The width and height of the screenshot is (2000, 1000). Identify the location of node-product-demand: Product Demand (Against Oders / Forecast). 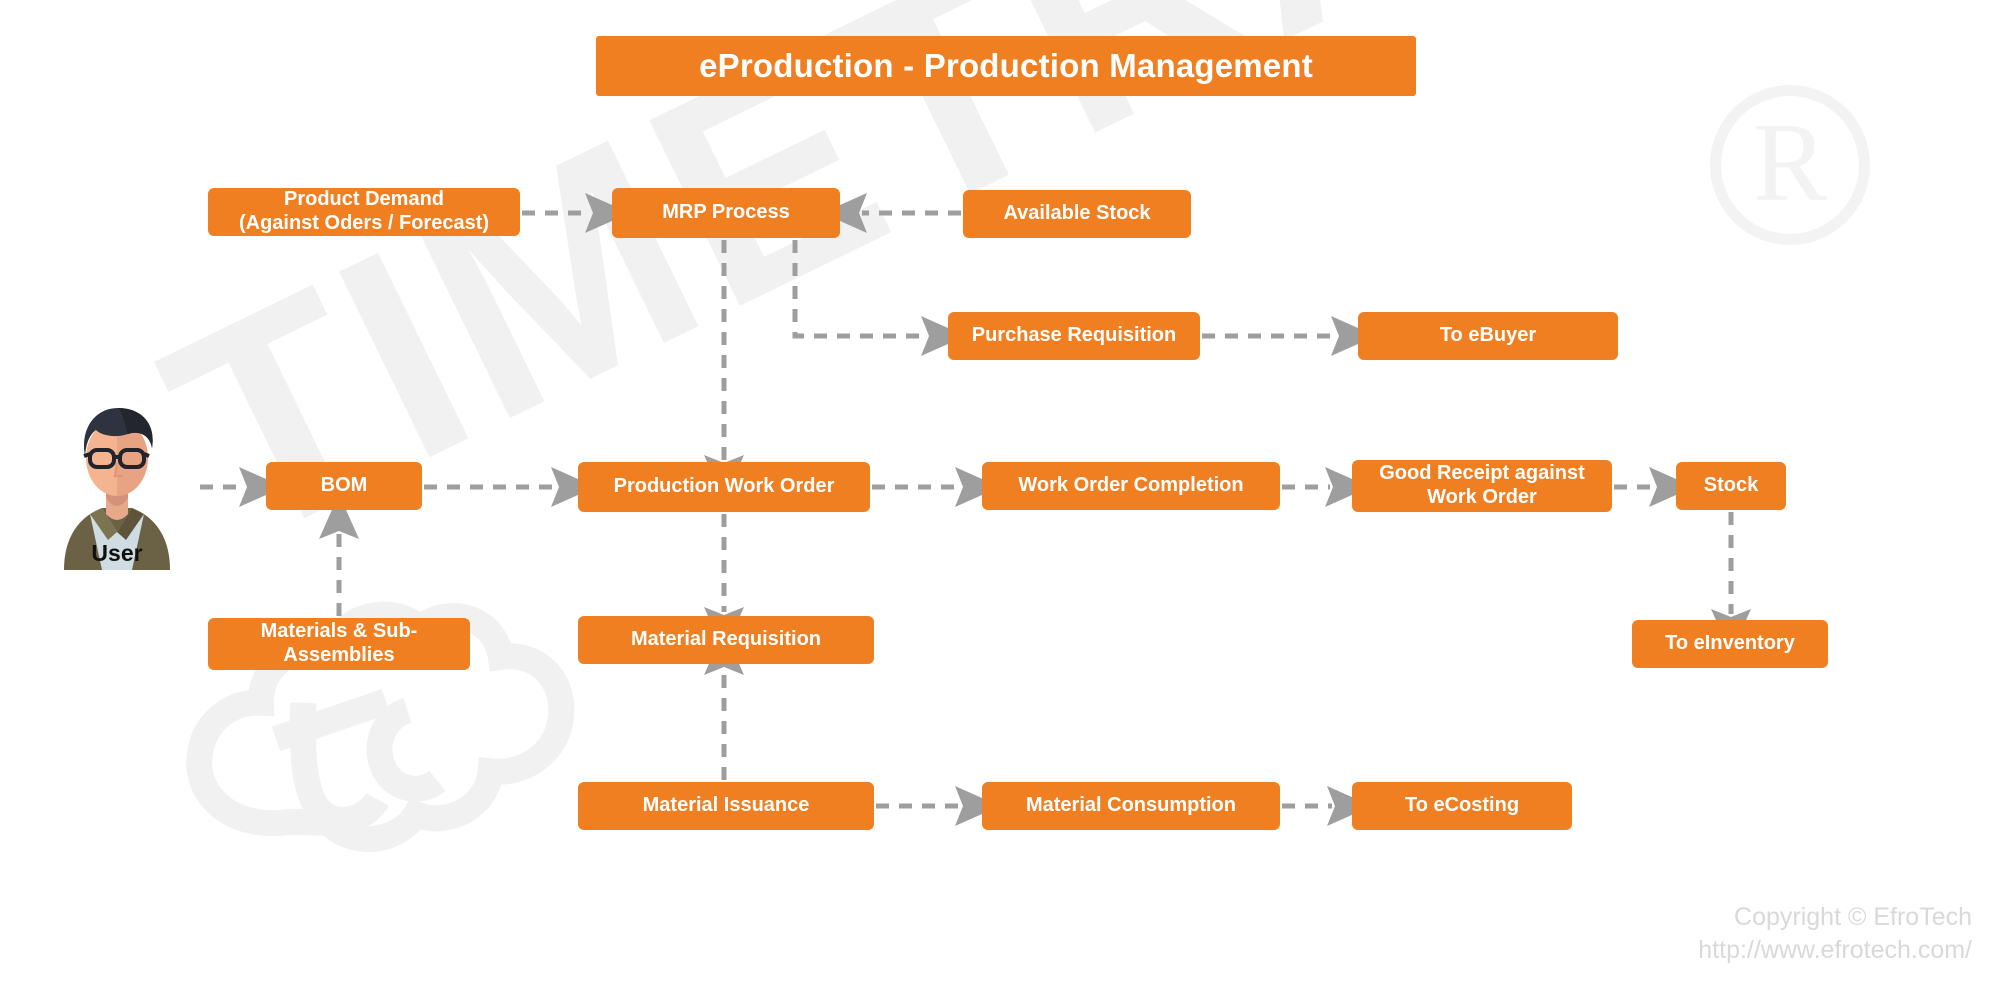
(364, 212).